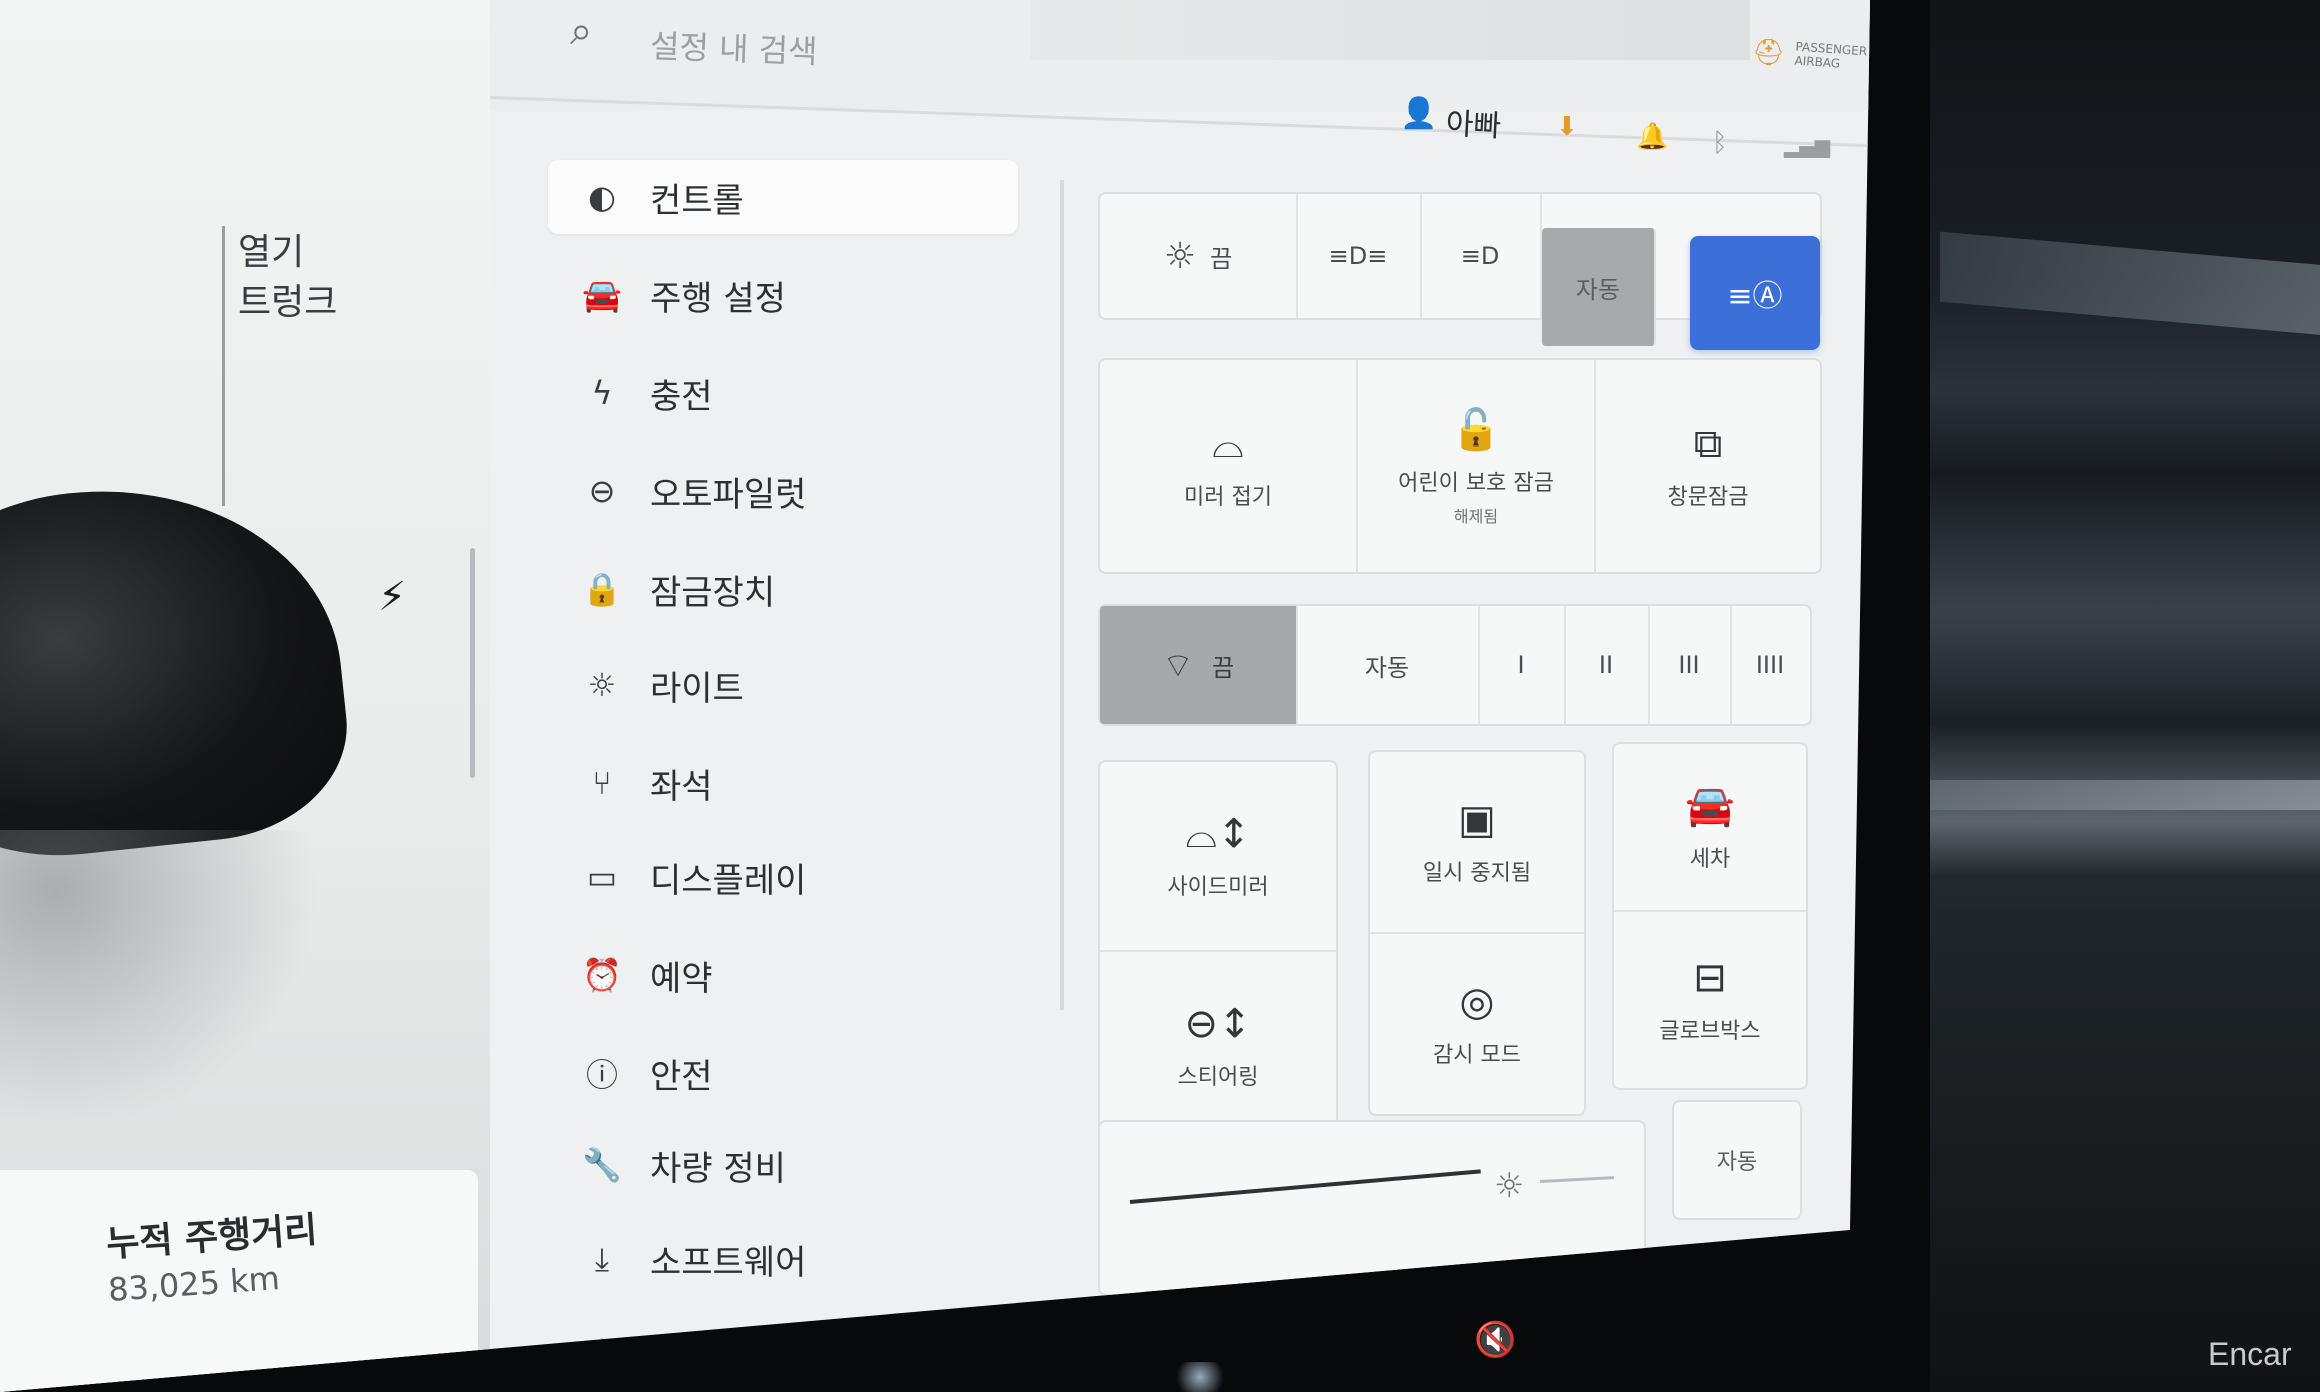 This screenshot has width=2320, height=1392. Describe the element at coordinates (1229, 466) in the screenshot. I see `fold-mirrors-button: ⌓ 미러 접기` at that location.